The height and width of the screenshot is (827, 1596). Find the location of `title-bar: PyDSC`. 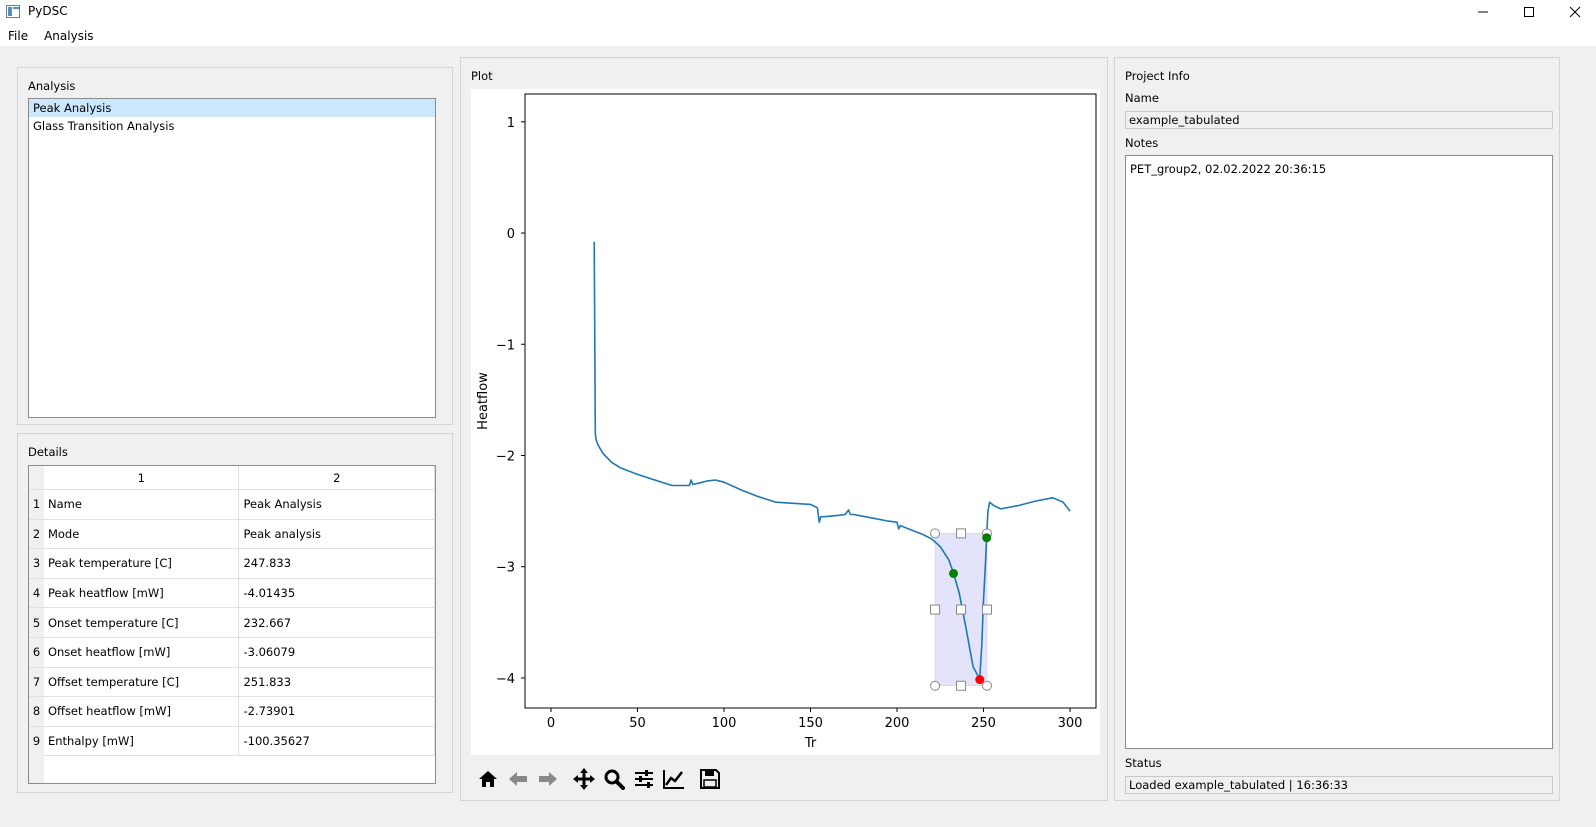

title-bar: PyDSC is located at coordinates (798, 12).